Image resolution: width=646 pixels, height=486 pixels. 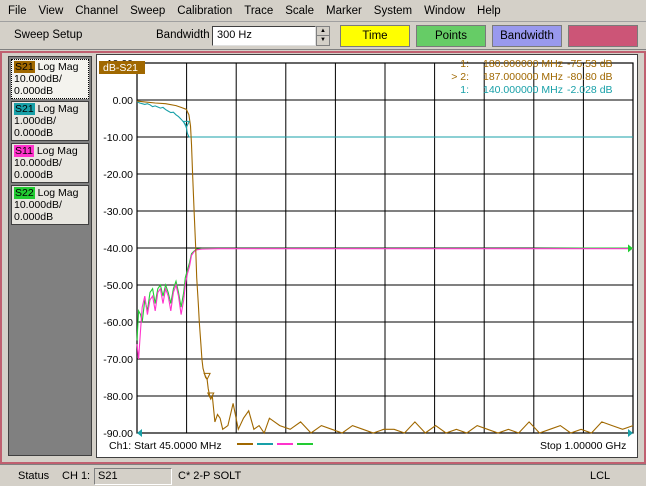 I want to click on bandwidth-button: Bandwidth, so click(x=527, y=36).